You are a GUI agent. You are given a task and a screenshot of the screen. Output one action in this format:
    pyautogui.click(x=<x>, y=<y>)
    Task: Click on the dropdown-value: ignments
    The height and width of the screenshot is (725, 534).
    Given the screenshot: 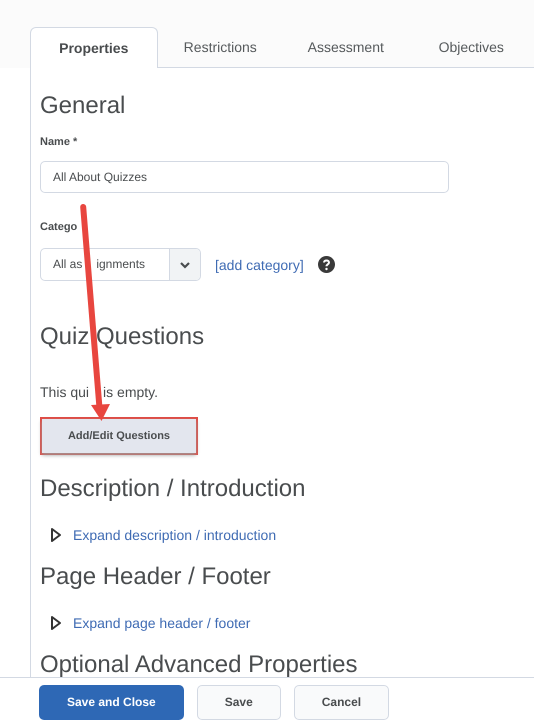 What is the action you would take?
    pyautogui.click(x=121, y=264)
    